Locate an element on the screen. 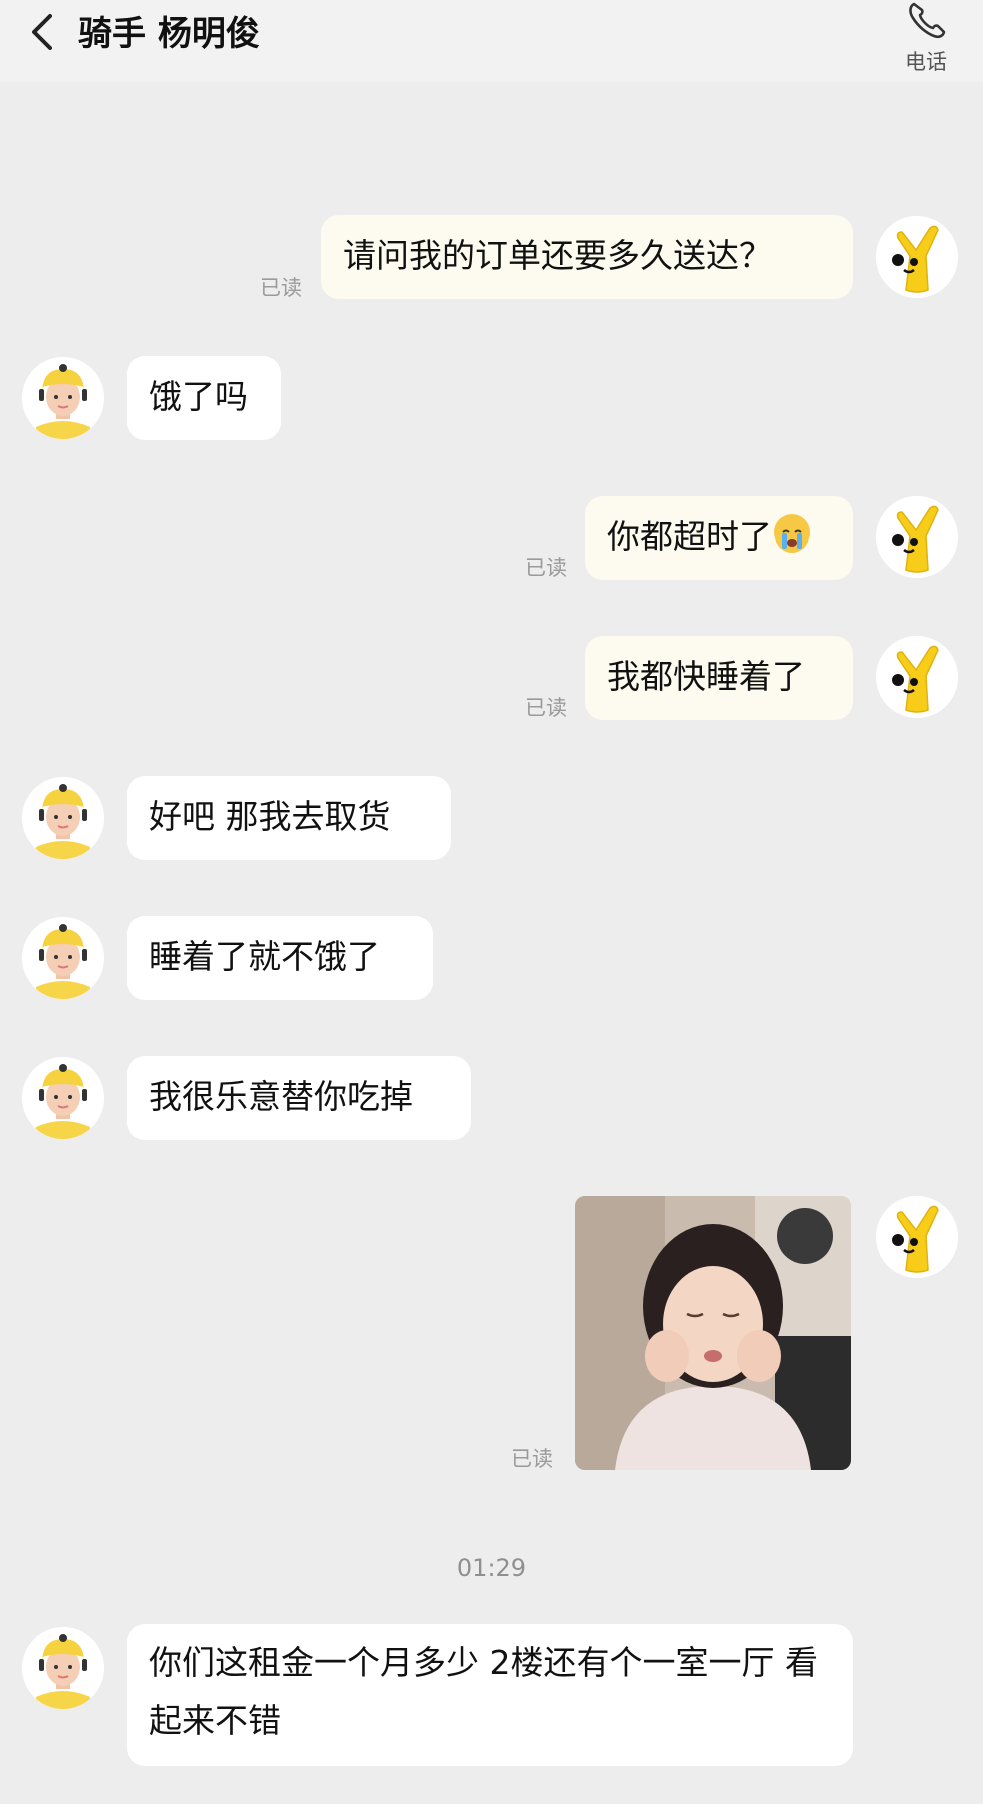 The image size is (983, 1804). message-timestamp: 01:29 is located at coordinates (491, 1568).